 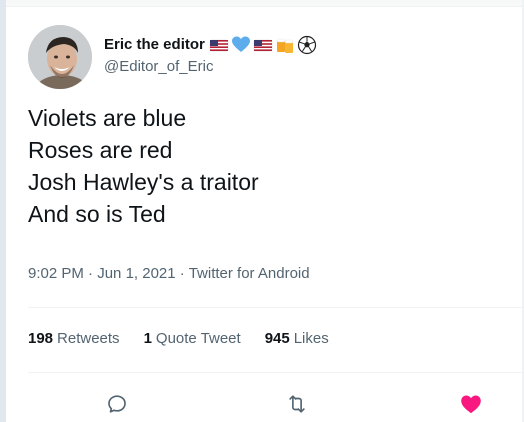 I want to click on likes-stat: 945 Likes, so click(x=297, y=339).